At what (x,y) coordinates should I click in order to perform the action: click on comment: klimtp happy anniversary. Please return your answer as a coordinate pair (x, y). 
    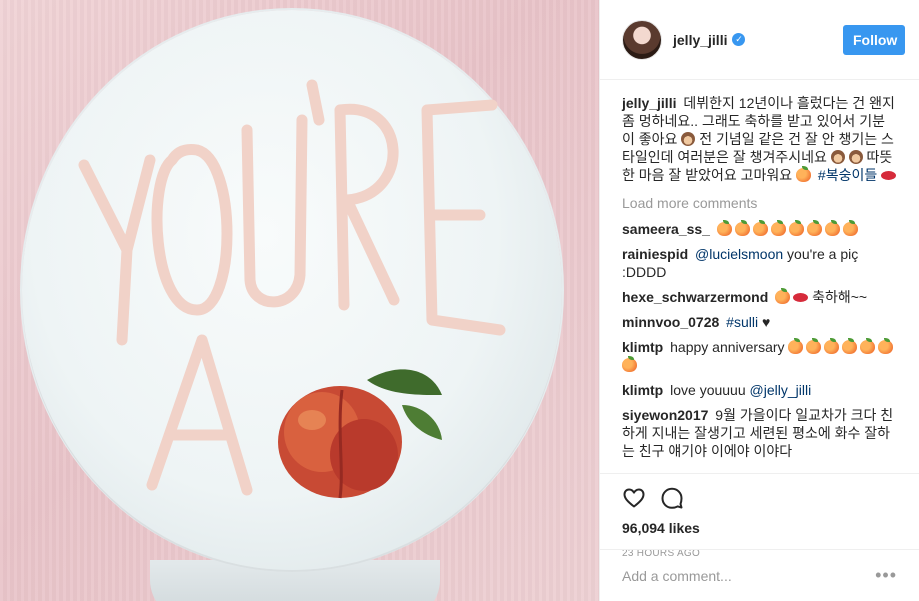
    Looking at the image, I should click on (759, 356).